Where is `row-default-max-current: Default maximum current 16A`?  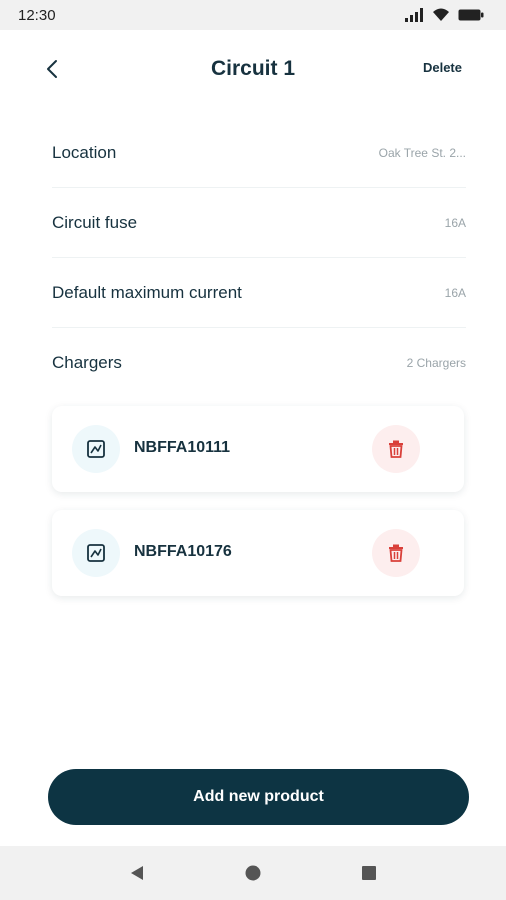
row-default-max-current: Default maximum current 16A is located at coordinates (259, 293).